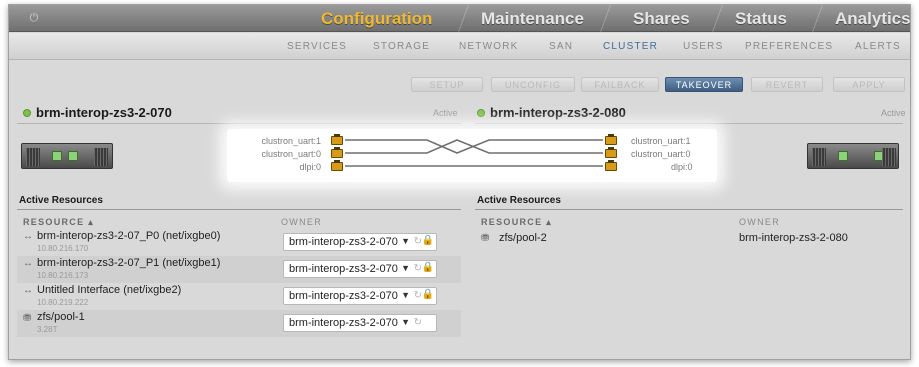 Image resolution: width=919 pixels, height=367 pixels. I want to click on subtab-storage: STORAGE, so click(401, 46).